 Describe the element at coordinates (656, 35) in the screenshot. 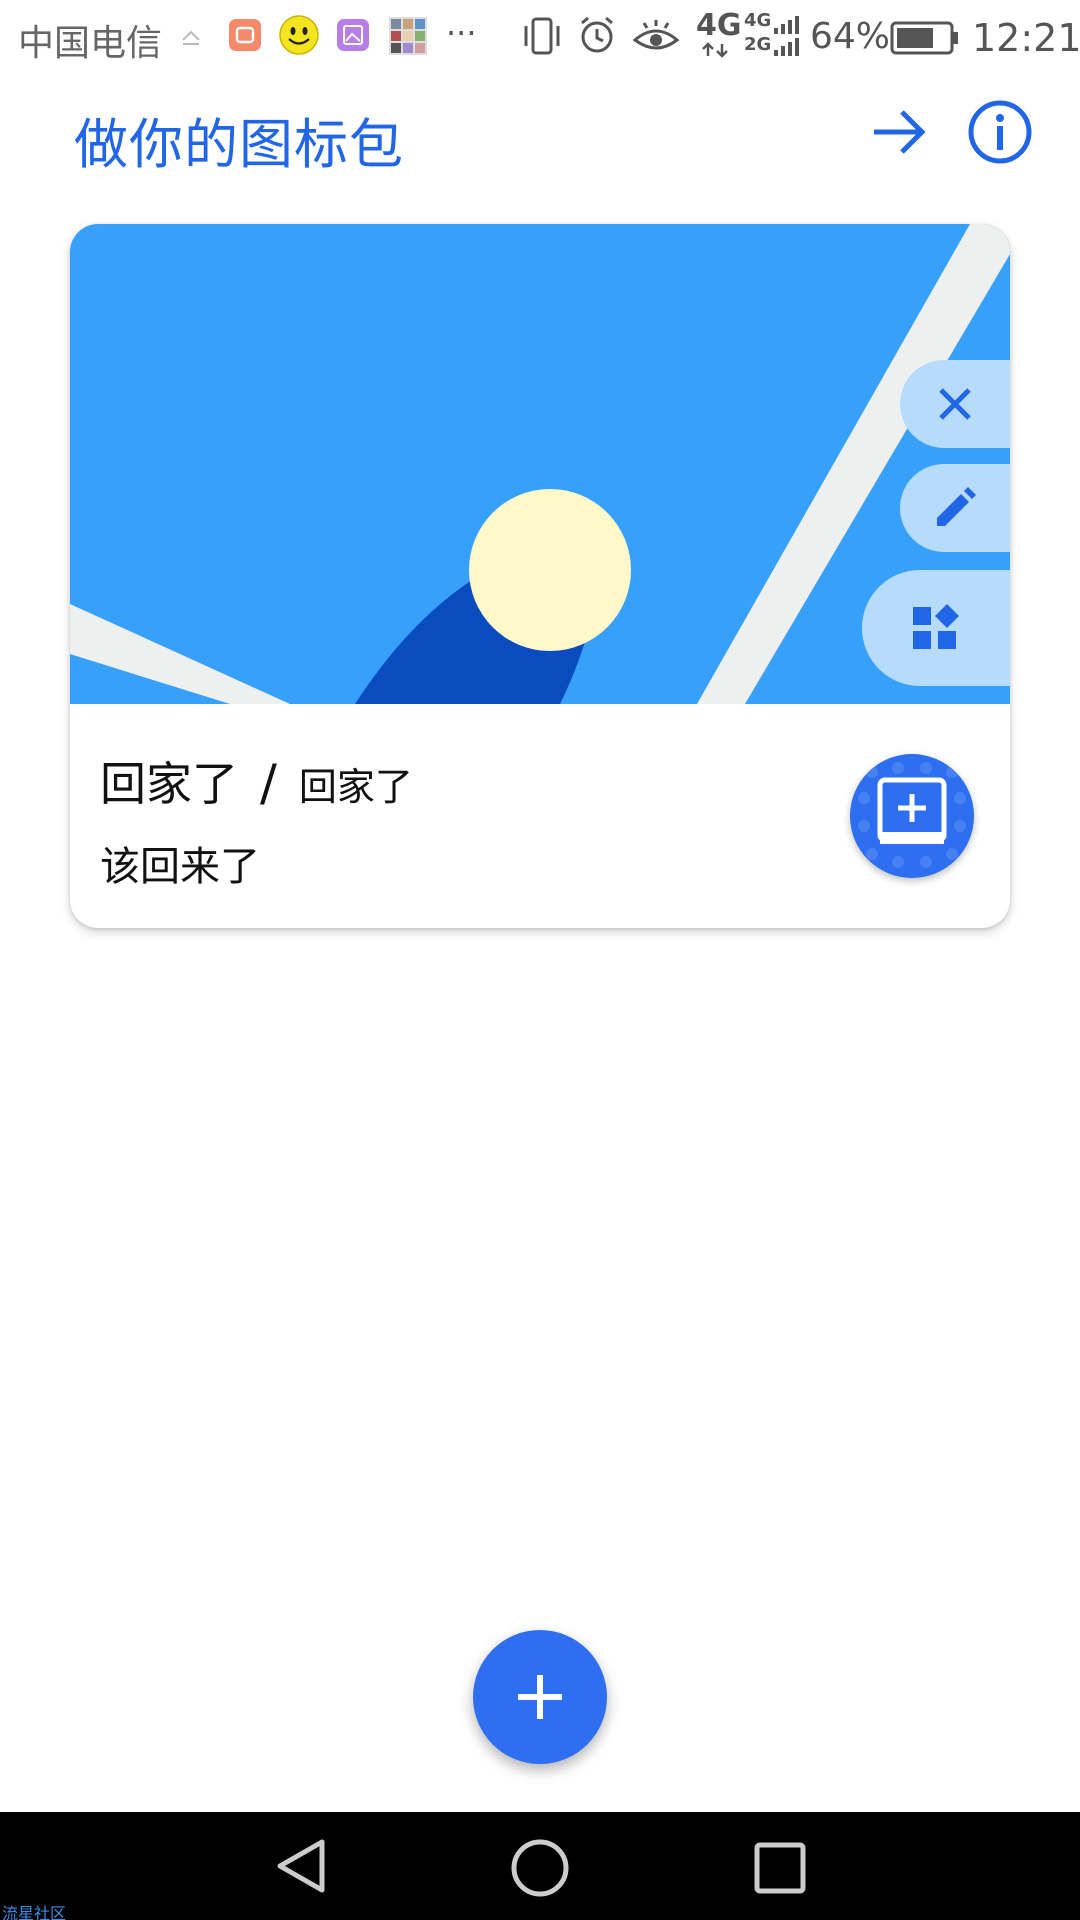

I see `eye-comfort-icon` at that location.